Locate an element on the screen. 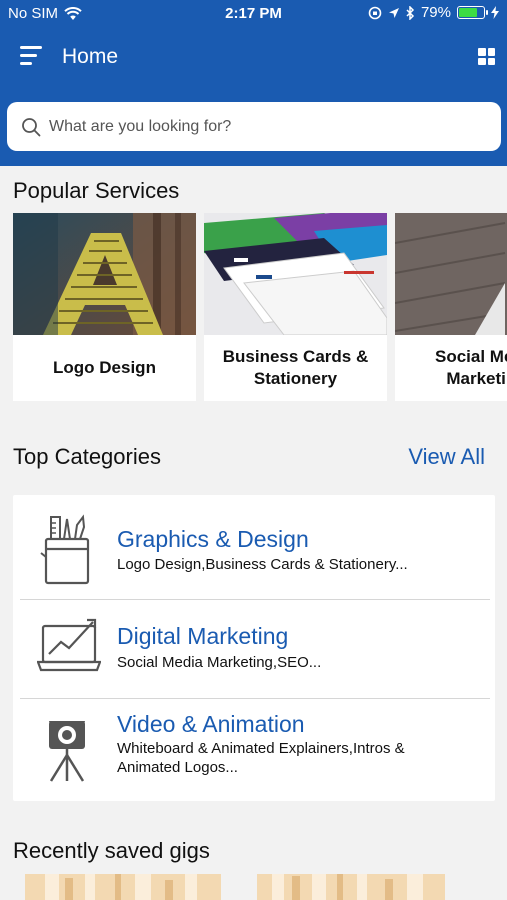 The width and height of the screenshot is (507, 900). service-card-logo-design: Logo Design is located at coordinates (104, 307).